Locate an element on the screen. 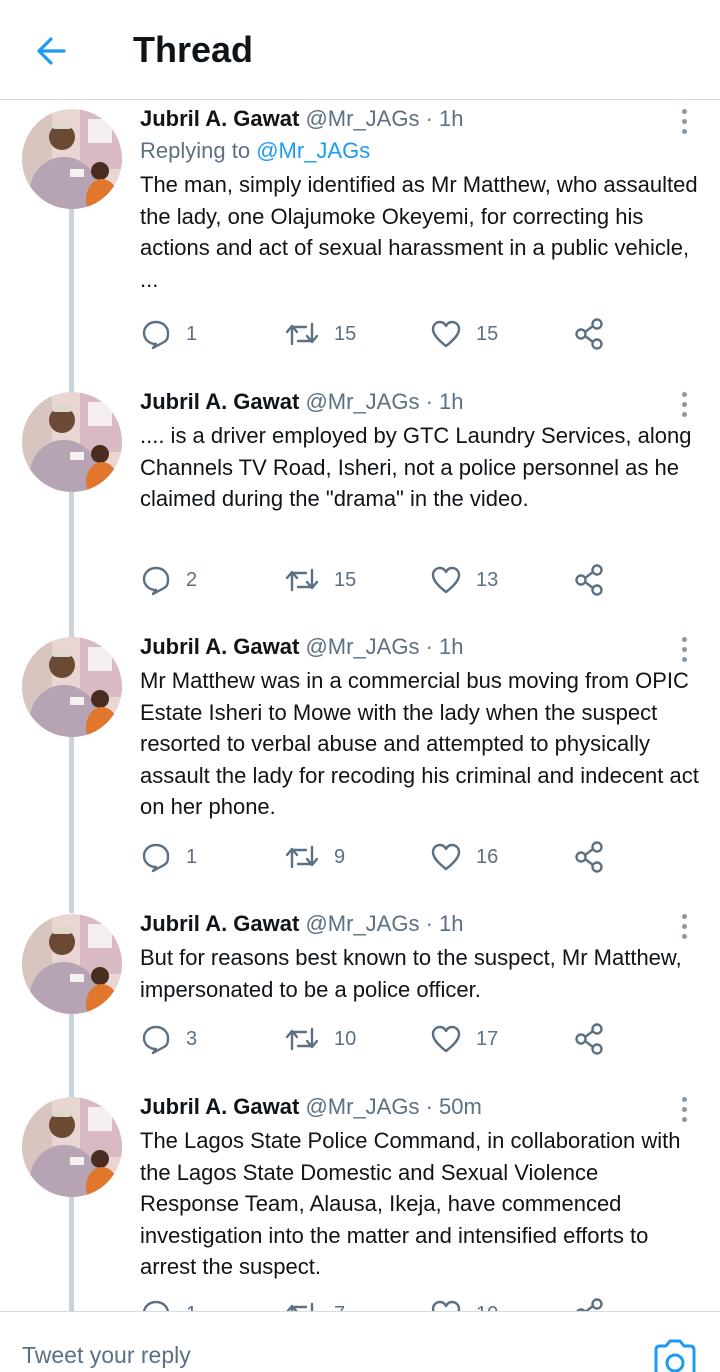 The width and height of the screenshot is (720, 1372). arrow-left-icon is located at coordinates (51, 51).